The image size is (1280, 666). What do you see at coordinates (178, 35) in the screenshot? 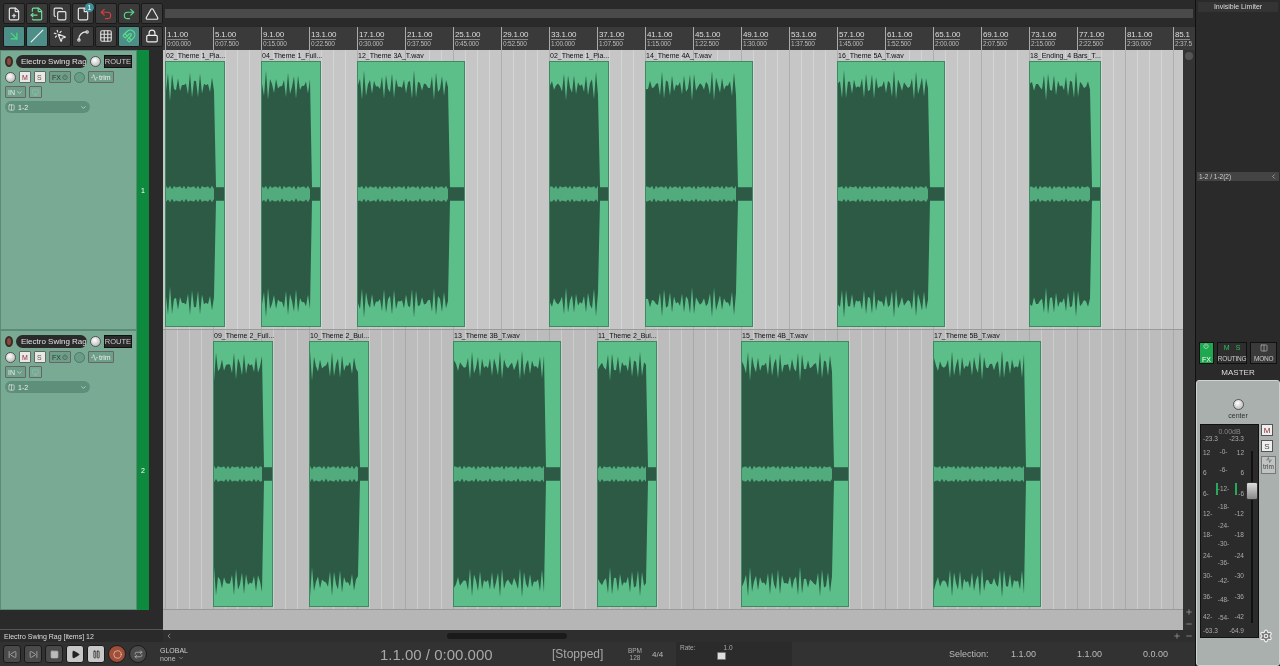
I see `ruler-bar-label: 1.1.00` at bounding box center [178, 35].